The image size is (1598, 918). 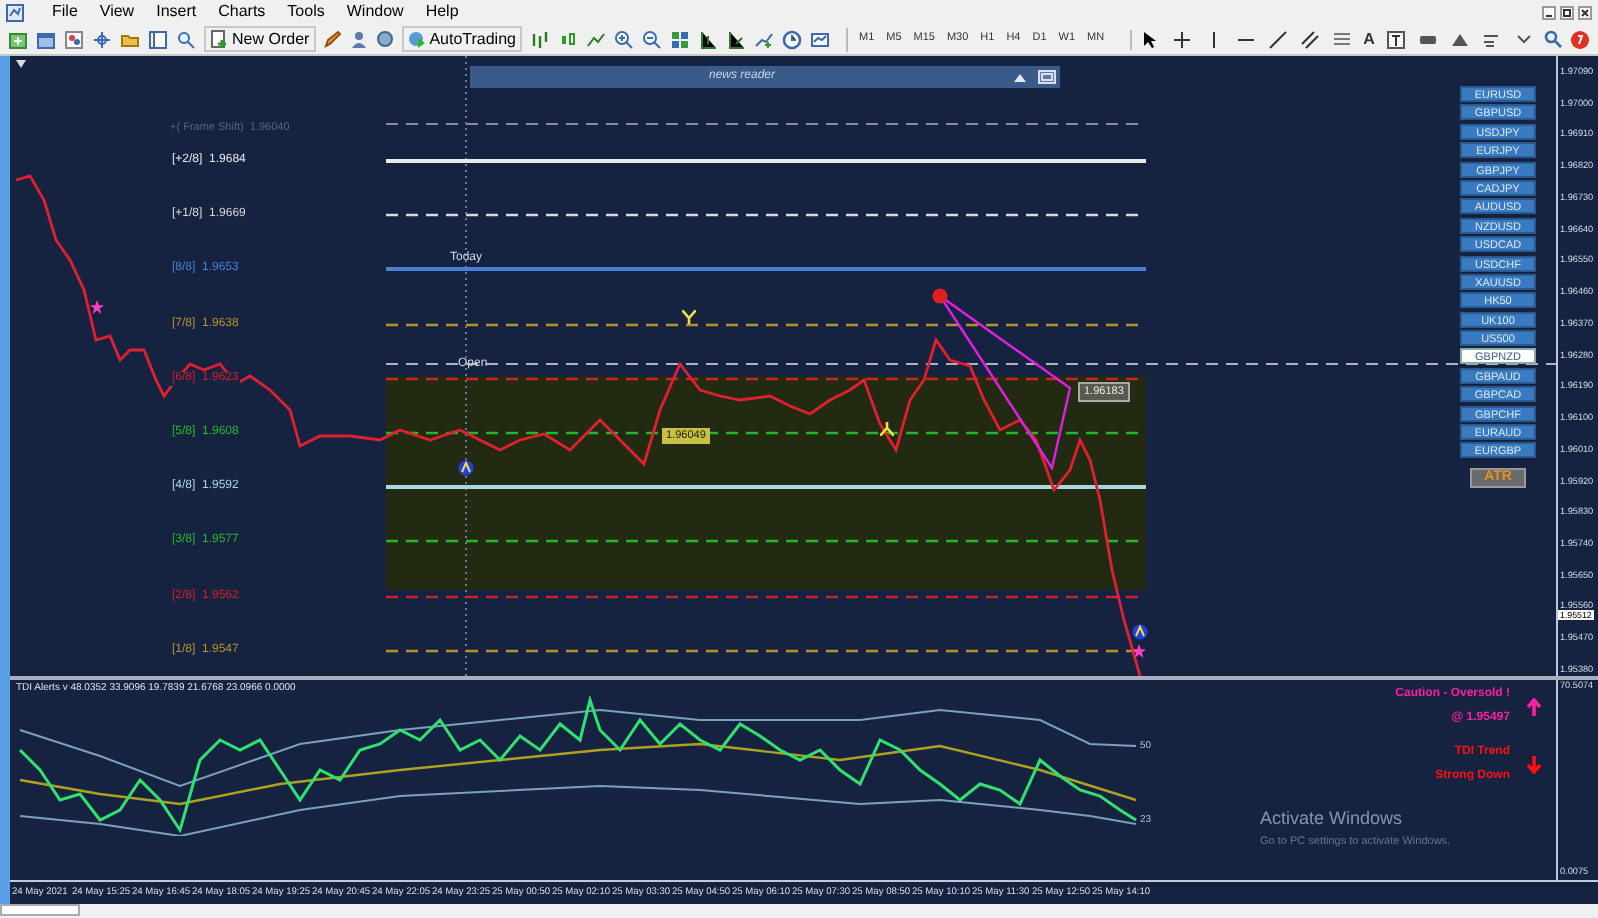 What do you see at coordinates (102, 39) in the screenshot?
I see `crosshair-move-icon` at bounding box center [102, 39].